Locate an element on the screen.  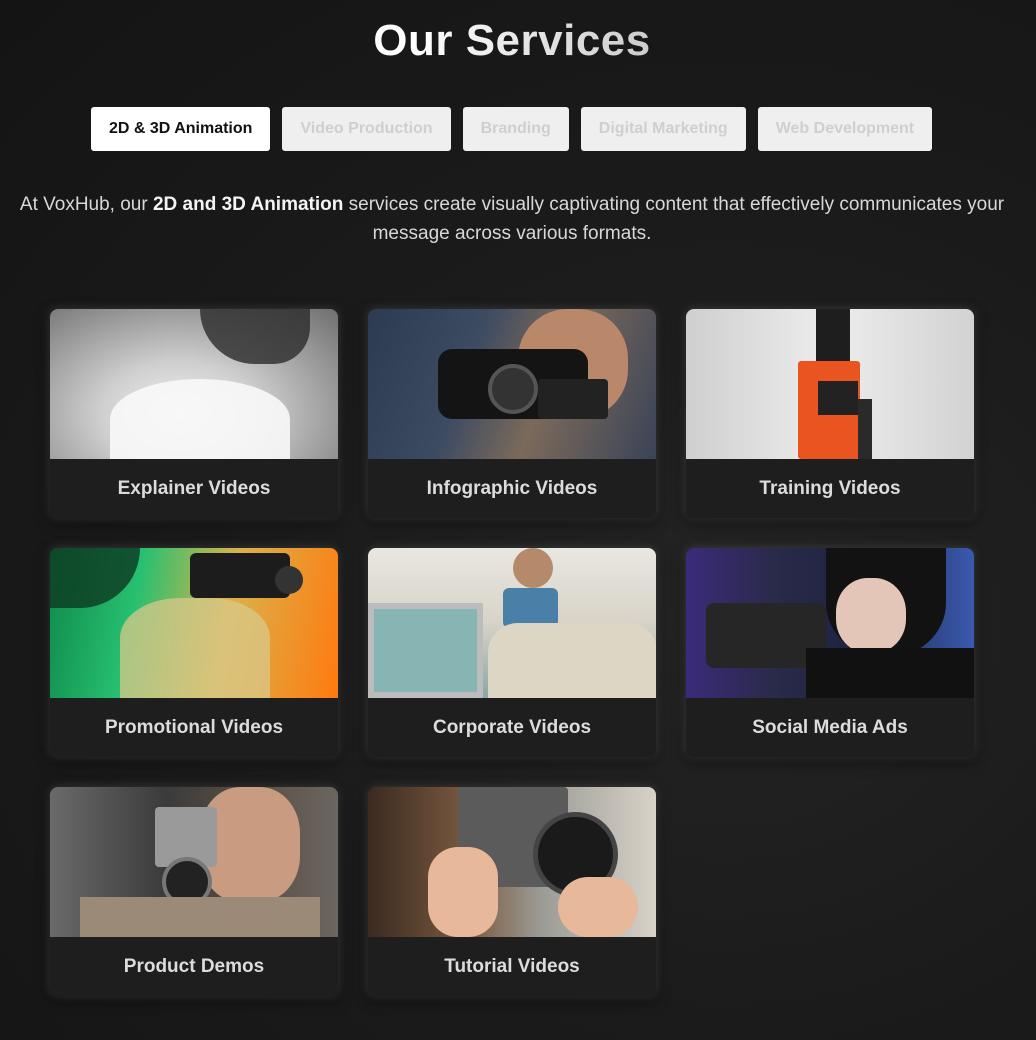
card-label: Product Demos is located at coordinates (194, 966).